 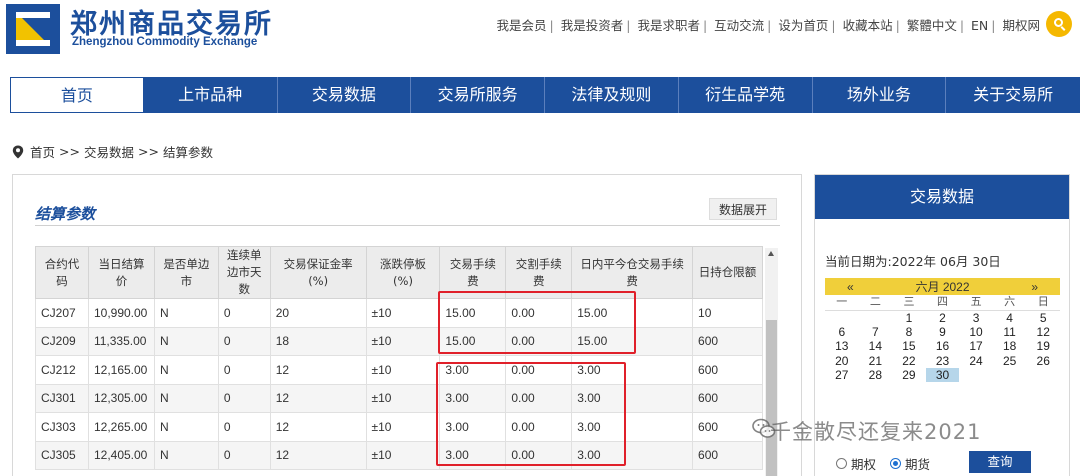 What do you see at coordinates (841, 463) in the screenshot?
I see `radio-options` at bounding box center [841, 463].